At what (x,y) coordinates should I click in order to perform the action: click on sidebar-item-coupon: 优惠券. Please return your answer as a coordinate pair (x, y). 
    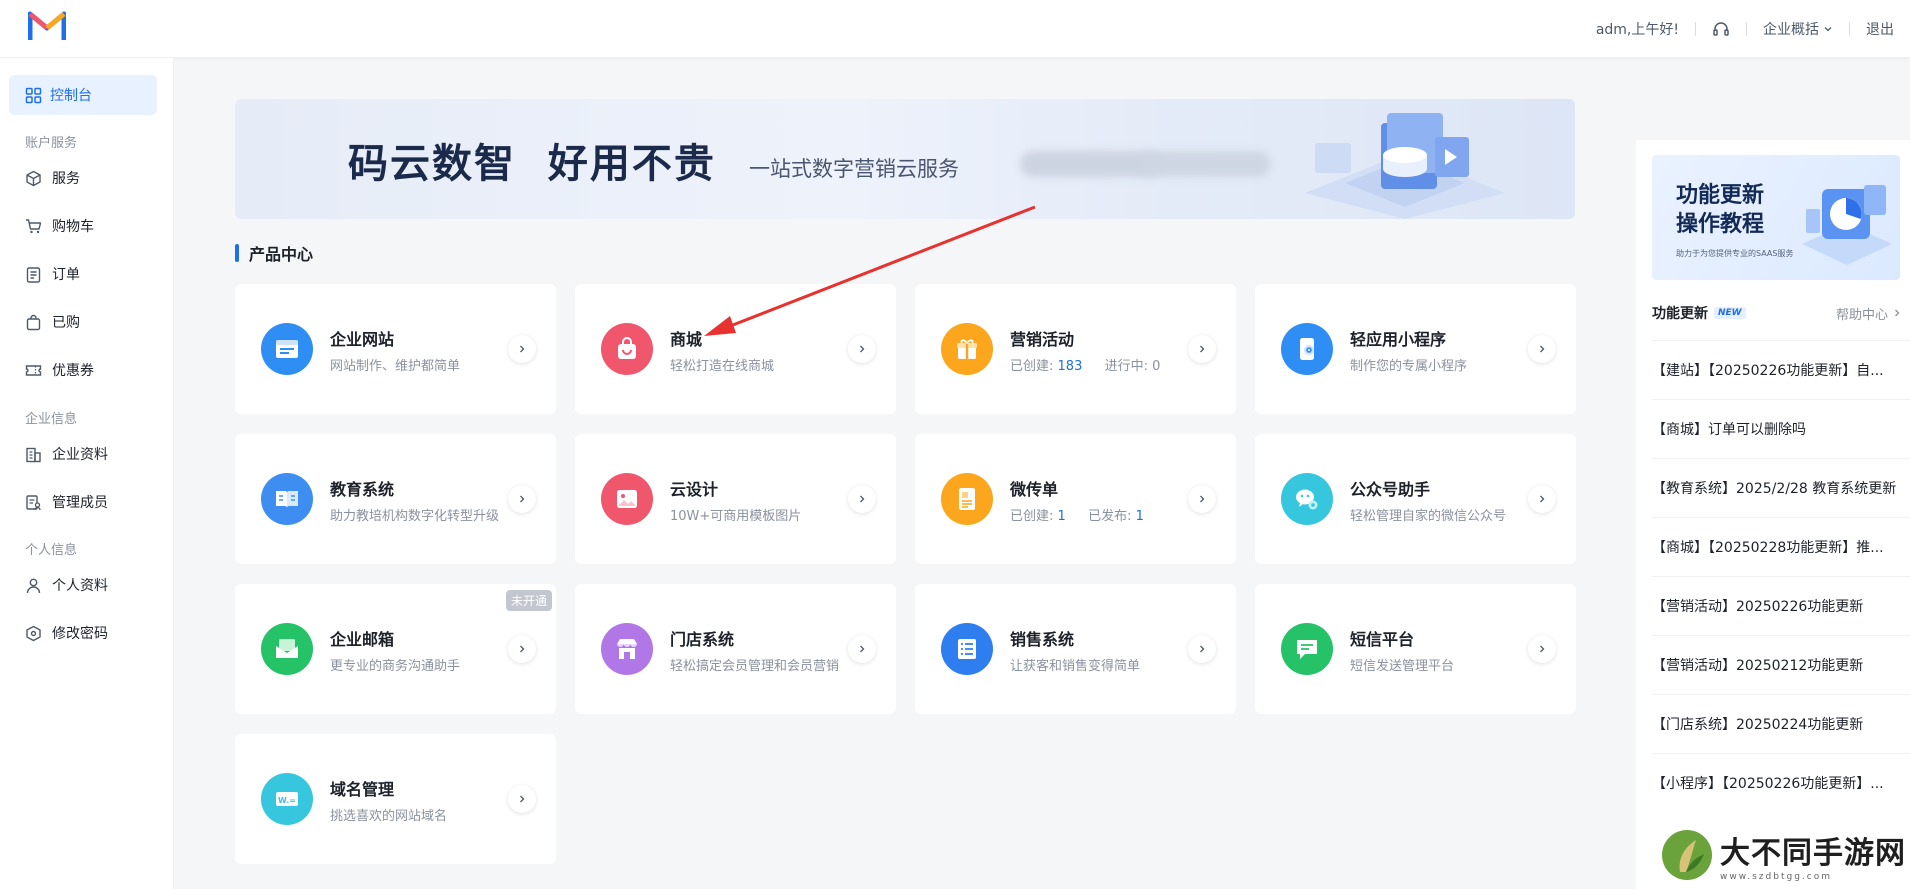
    Looking at the image, I should click on (59, 370).